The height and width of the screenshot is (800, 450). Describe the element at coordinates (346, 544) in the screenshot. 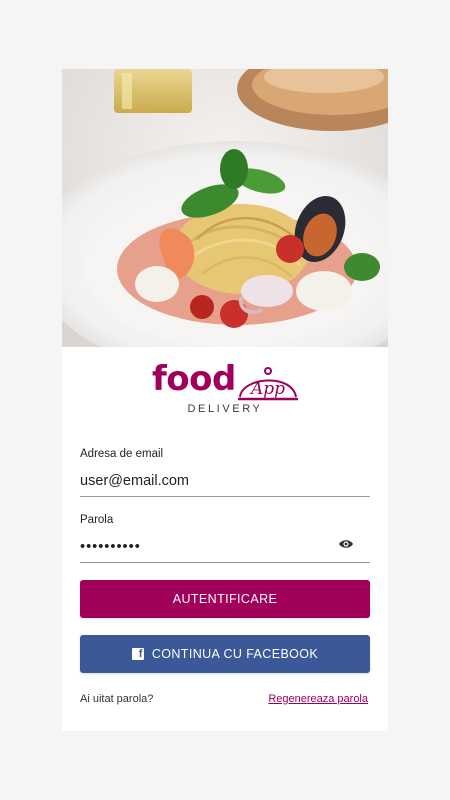

I see `eye-icon` at that location.